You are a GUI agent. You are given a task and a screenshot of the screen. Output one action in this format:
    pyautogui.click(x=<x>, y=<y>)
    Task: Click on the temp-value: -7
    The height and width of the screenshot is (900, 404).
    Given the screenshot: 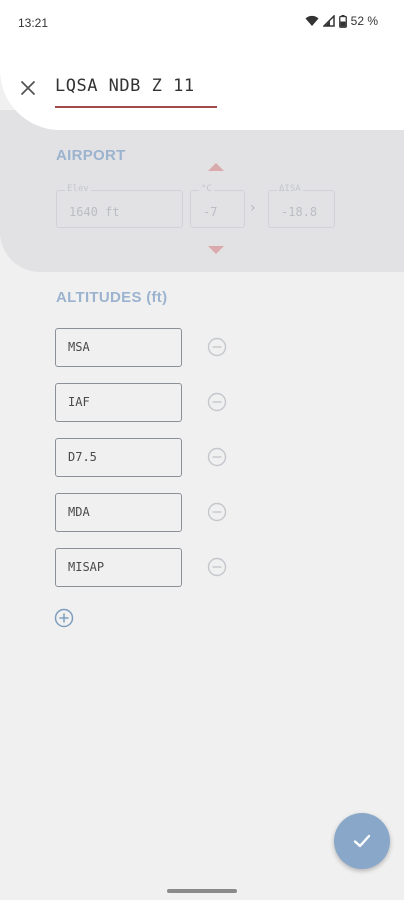 What is the action you would take?
    pyautogui.click(x=210, y=212)
    